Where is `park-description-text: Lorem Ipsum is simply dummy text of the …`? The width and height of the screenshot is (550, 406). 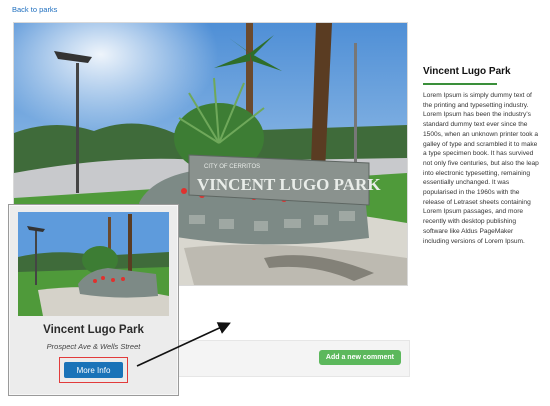
park-description-text: Lorem Ipsum is simply dummy text of the … is located at coordinates (481, 168).